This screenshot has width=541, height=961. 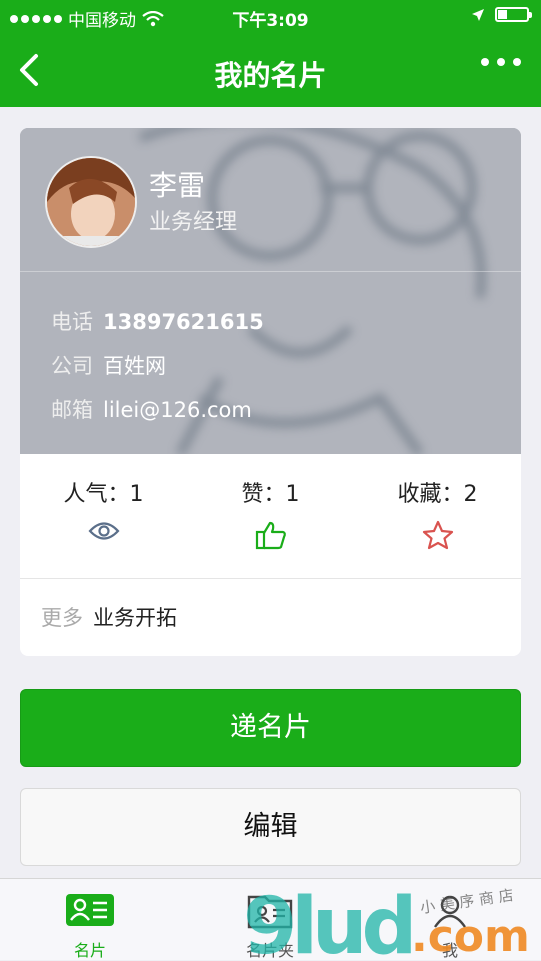 What do you see at coordinates (72, 322) in the screenshot?
I see `phone-label: 电话` at bounding box center [72, 322].